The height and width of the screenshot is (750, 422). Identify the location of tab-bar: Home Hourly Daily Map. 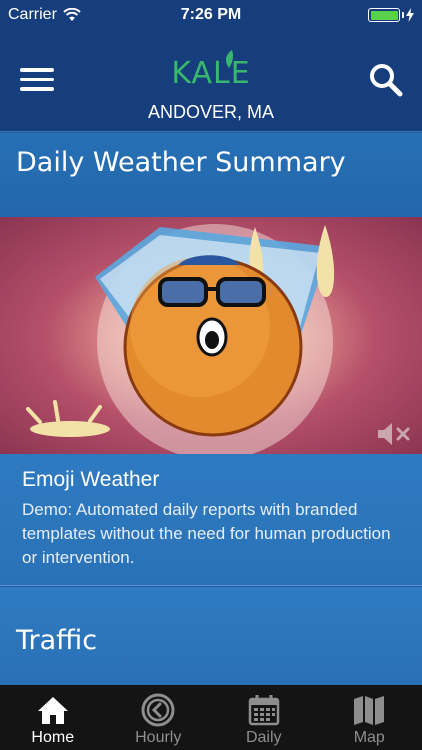
(211, 717).